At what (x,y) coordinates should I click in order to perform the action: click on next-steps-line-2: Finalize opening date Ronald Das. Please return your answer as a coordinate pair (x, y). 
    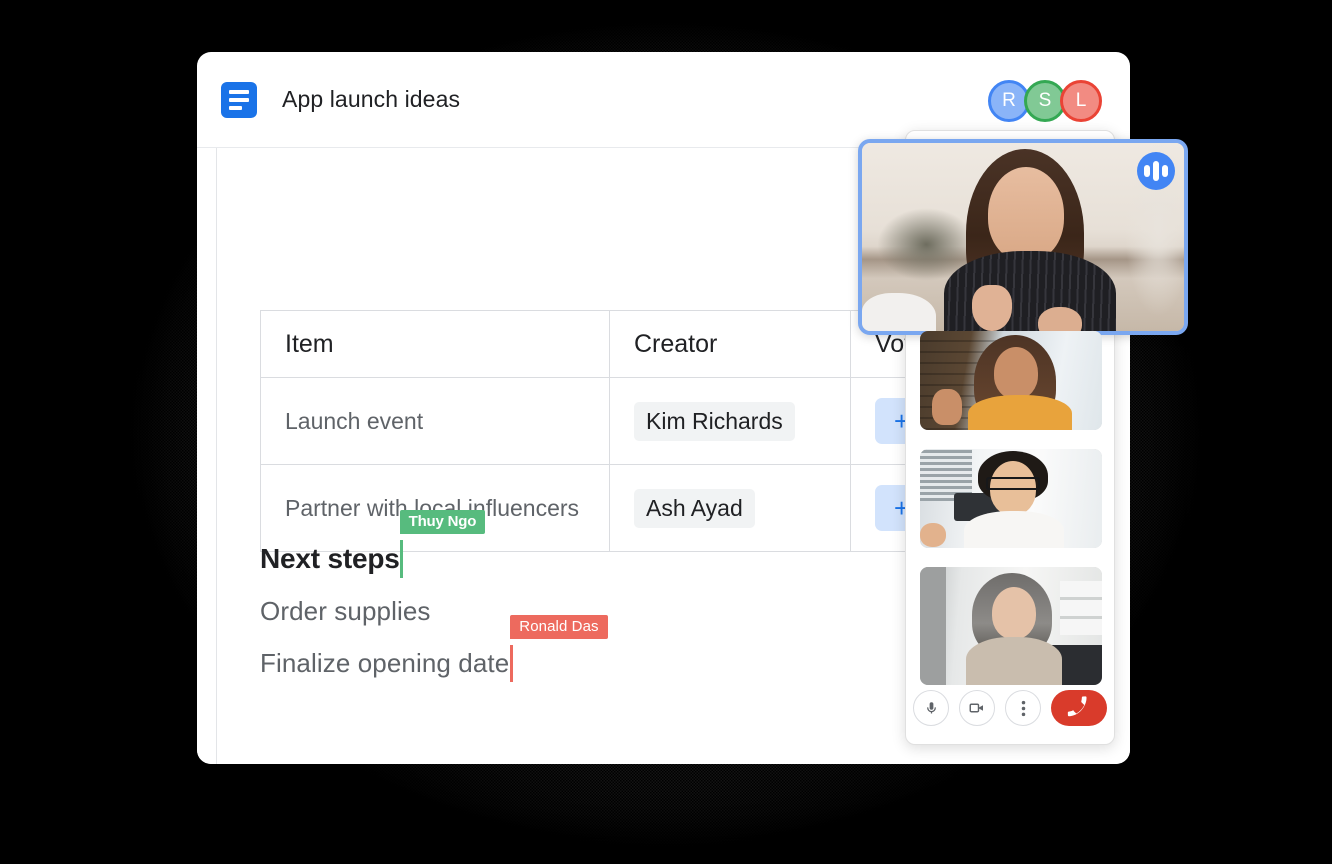
    Looking at the image, I should click on (434, 648).